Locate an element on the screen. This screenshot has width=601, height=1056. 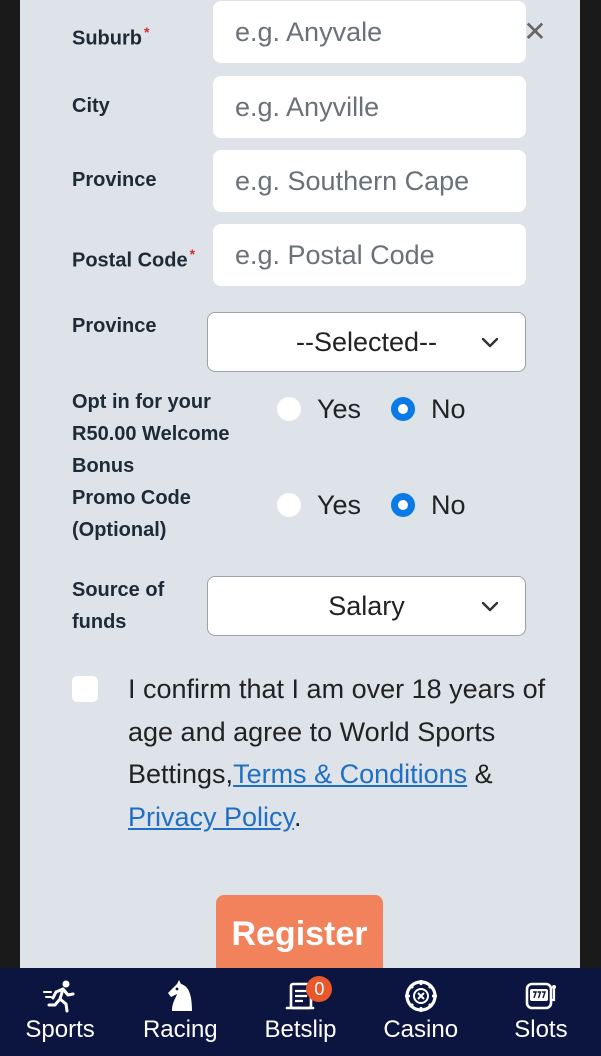
nav-betslip-label: Betslip is located at coordinates (300, 1029).